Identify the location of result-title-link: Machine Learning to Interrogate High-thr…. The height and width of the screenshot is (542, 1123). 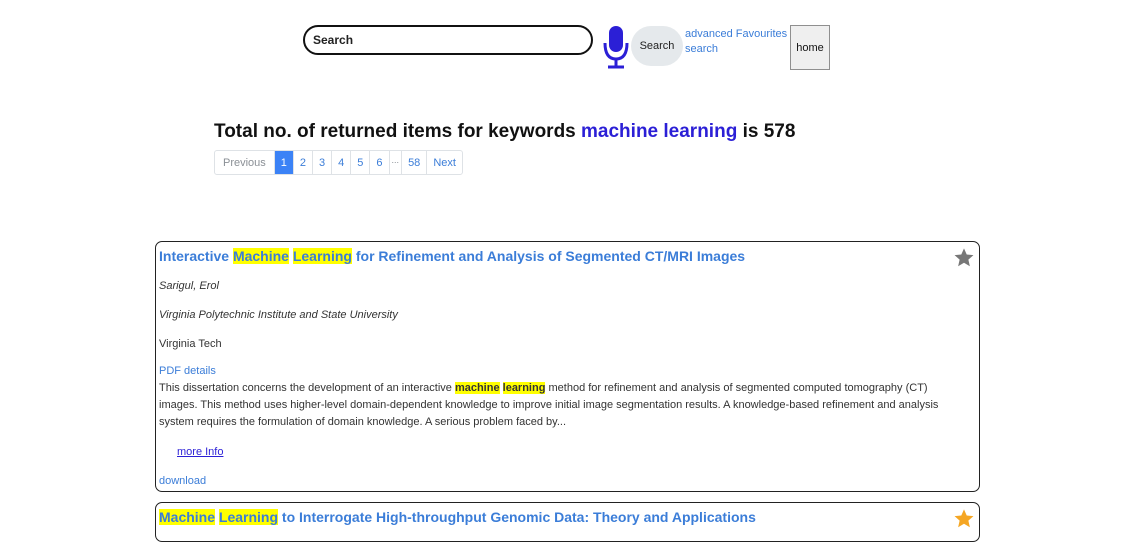
(457, 517).